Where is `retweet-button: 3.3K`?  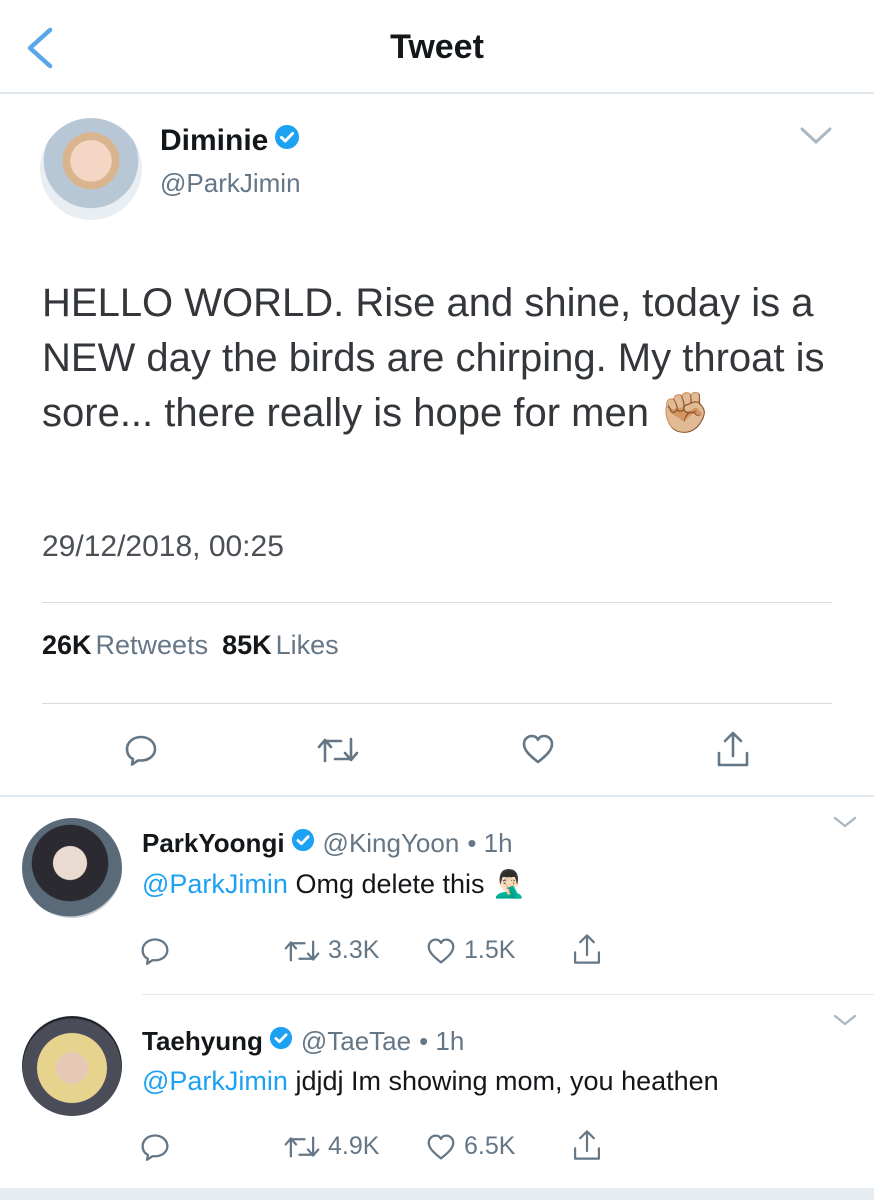 retweet-button: 3.3K is located at coordinates (331, 950).